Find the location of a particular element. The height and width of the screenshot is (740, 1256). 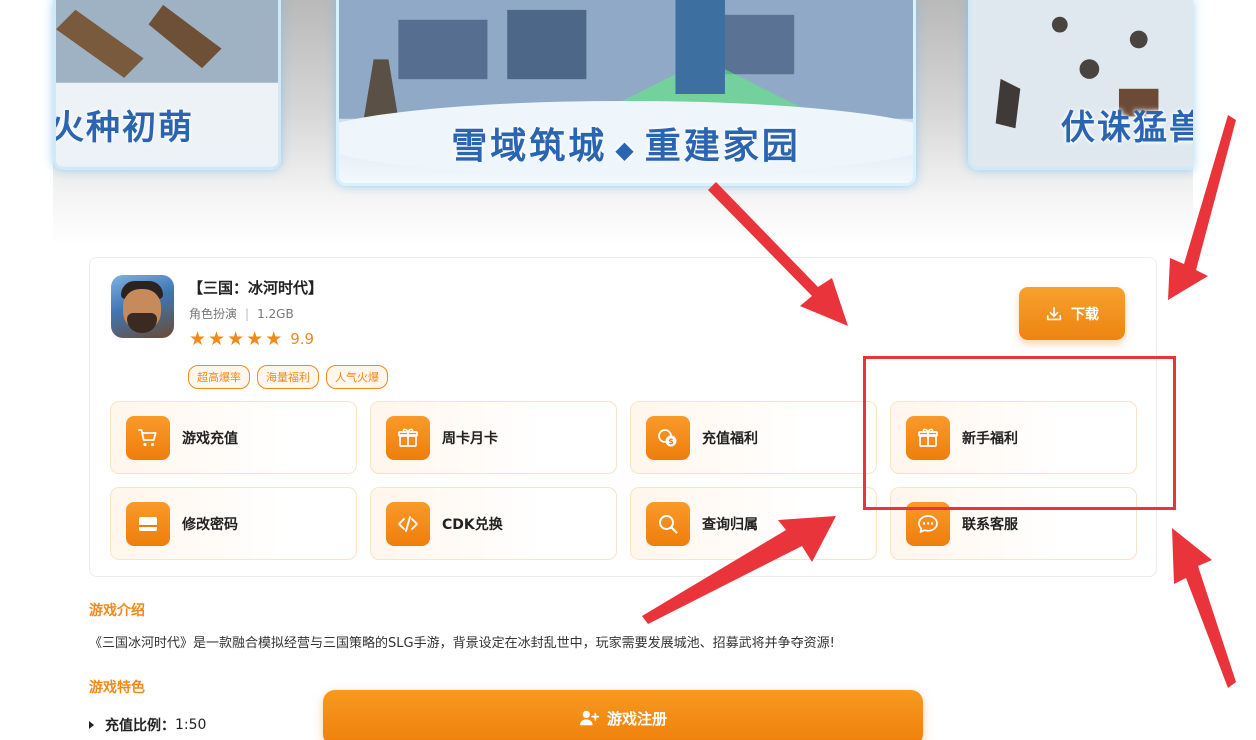

app-genre: 角色扮演 is located at coordinates (213, 314).